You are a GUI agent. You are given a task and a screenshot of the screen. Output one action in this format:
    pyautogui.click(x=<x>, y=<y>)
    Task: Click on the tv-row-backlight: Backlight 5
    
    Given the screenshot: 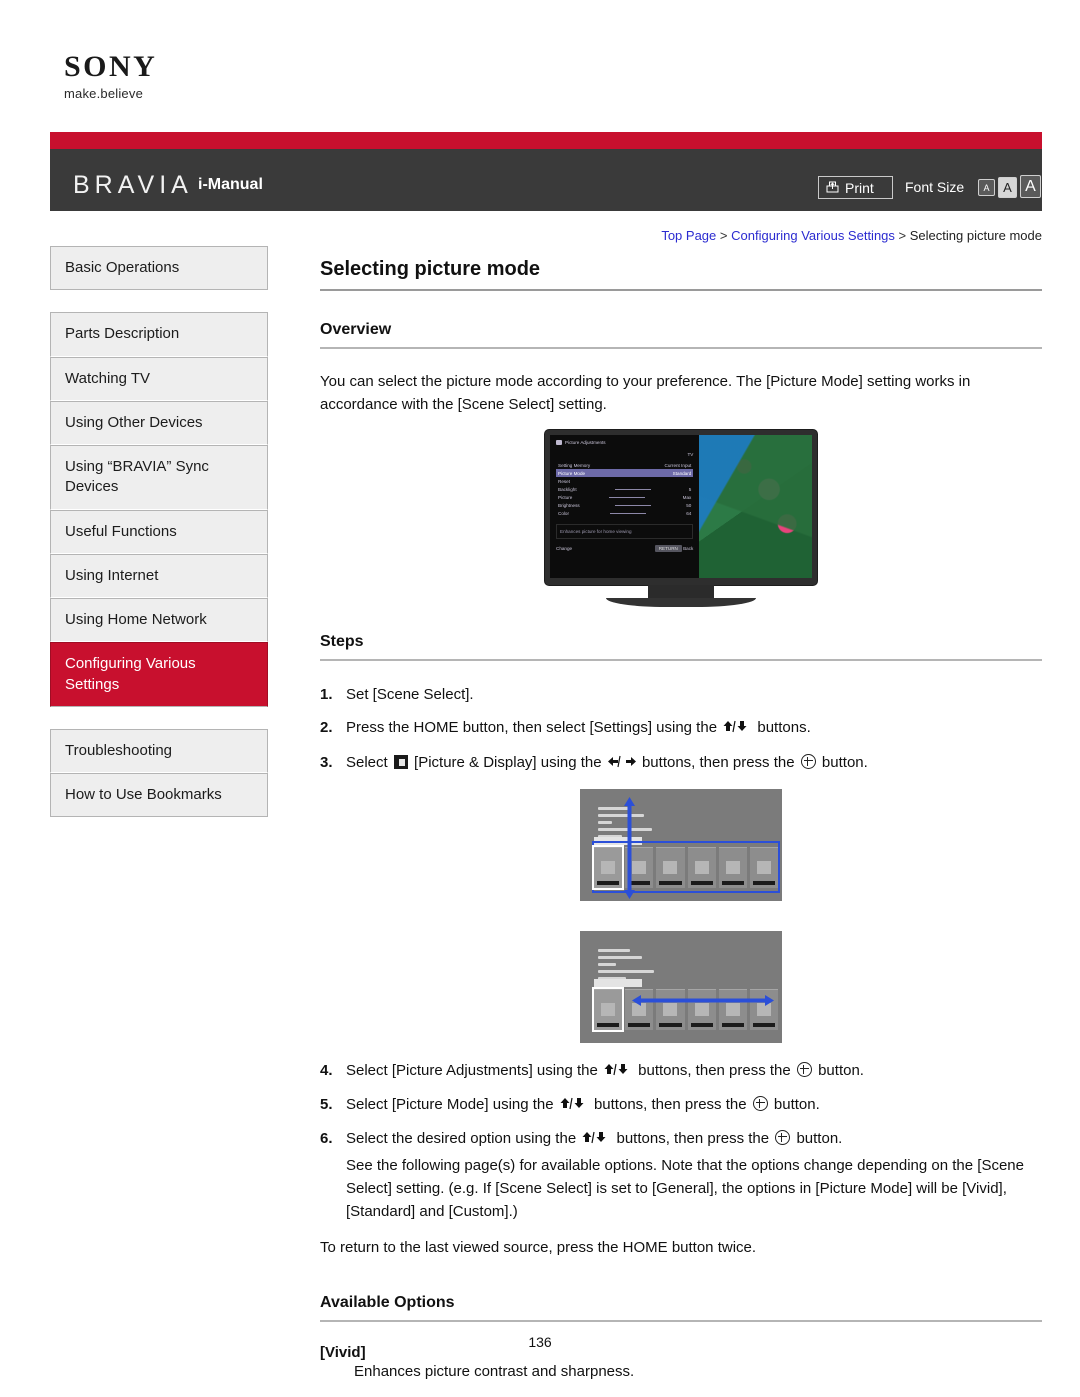 What is the action you would take?
    pyautogui.click(x=624, y=489)
    